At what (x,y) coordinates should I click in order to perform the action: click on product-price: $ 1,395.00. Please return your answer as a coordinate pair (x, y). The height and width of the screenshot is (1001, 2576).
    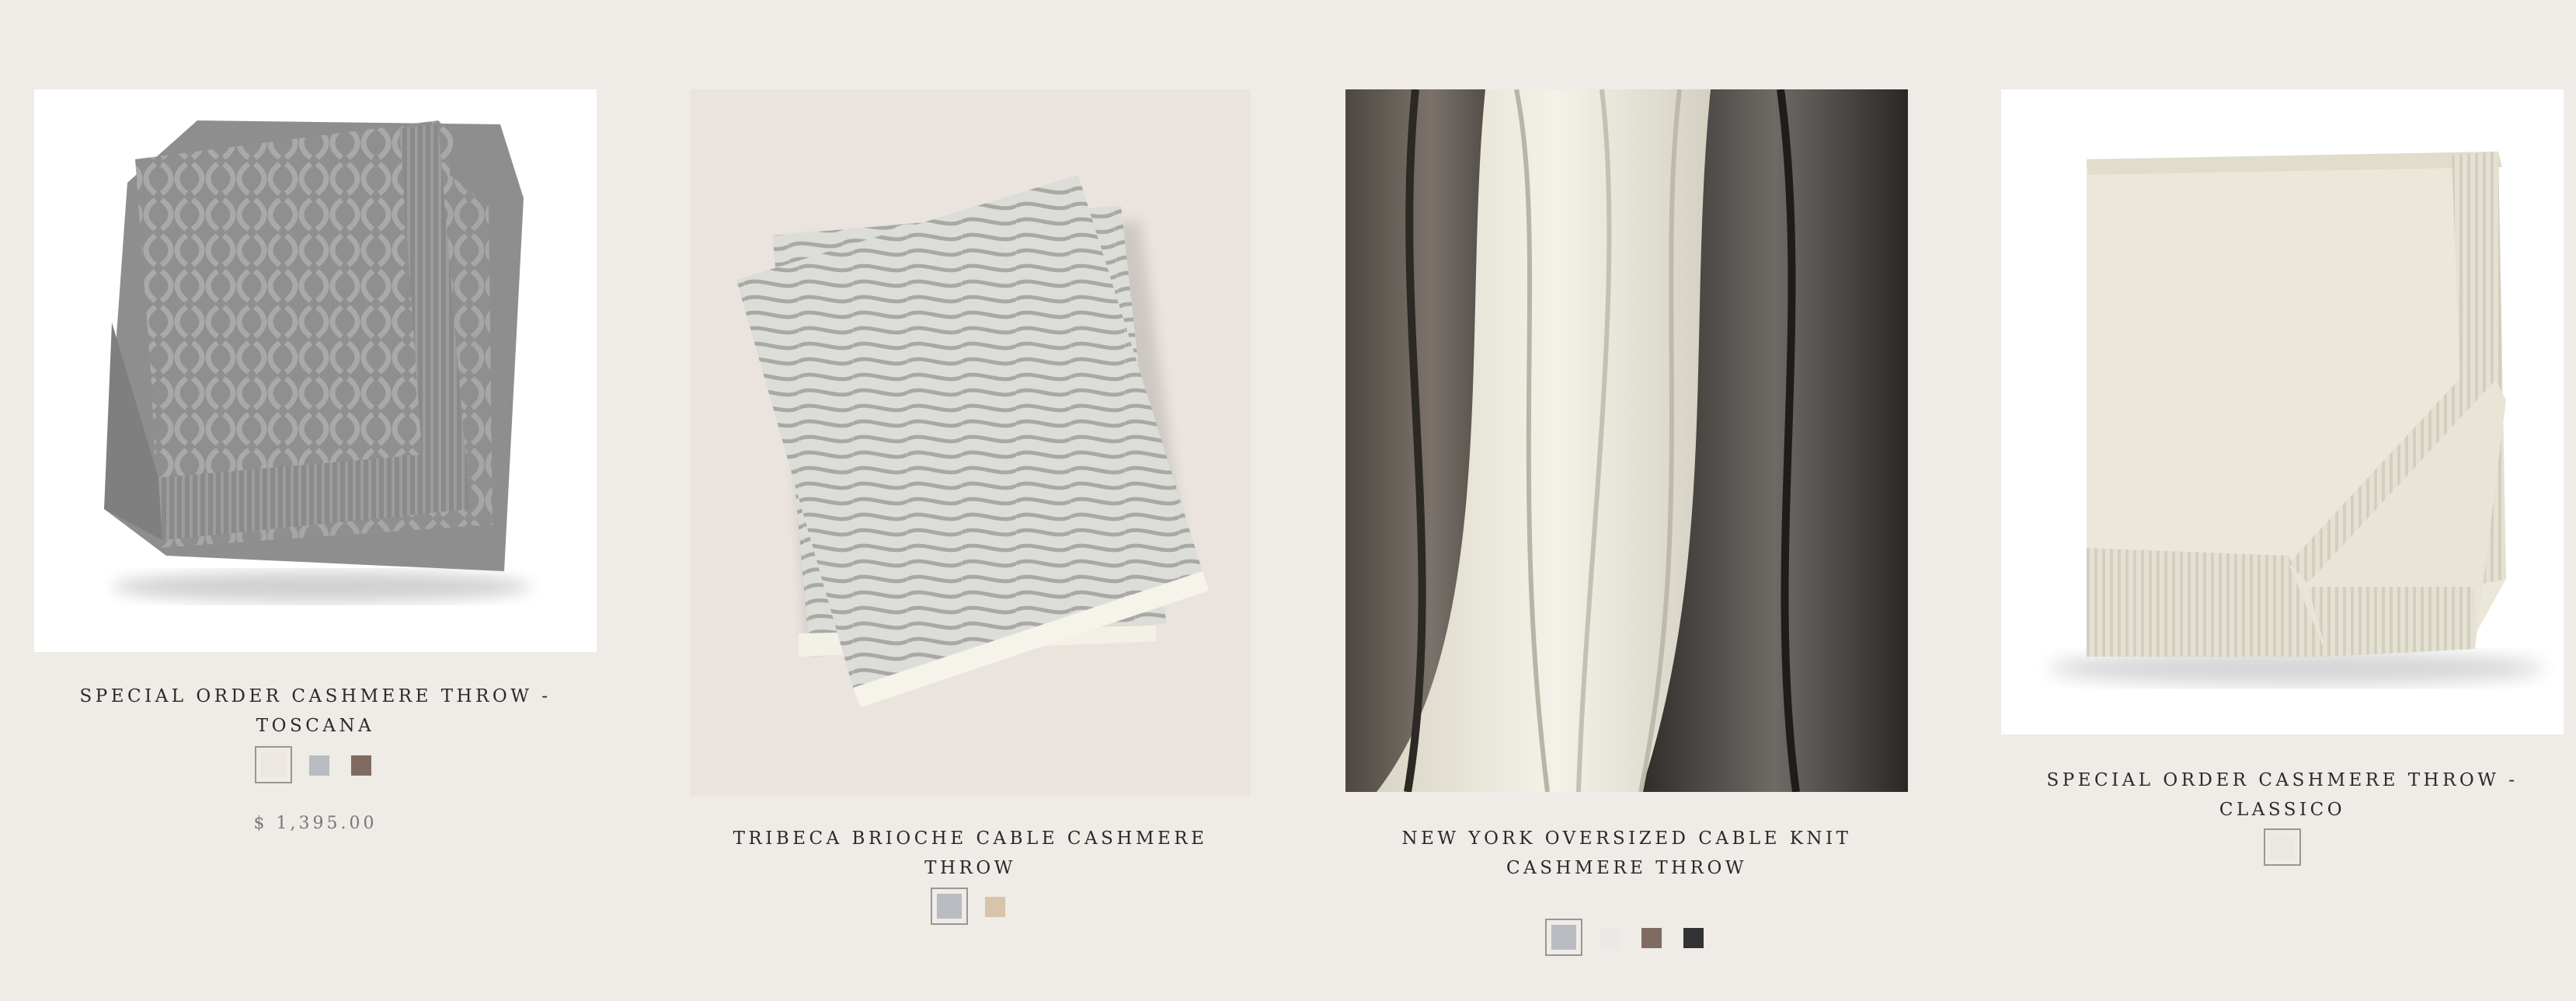
    Looking at the image, I should click on (315, 823).